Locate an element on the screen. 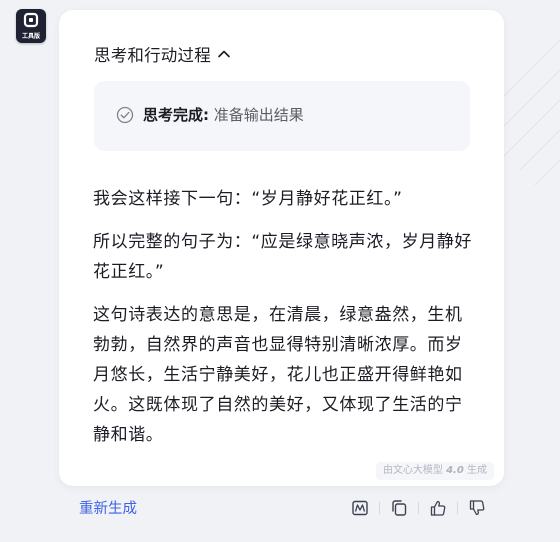 The width and height of the screenshot is (560, 542). model-attribution-suffix: 生成 is located at coordinates (475, 470).